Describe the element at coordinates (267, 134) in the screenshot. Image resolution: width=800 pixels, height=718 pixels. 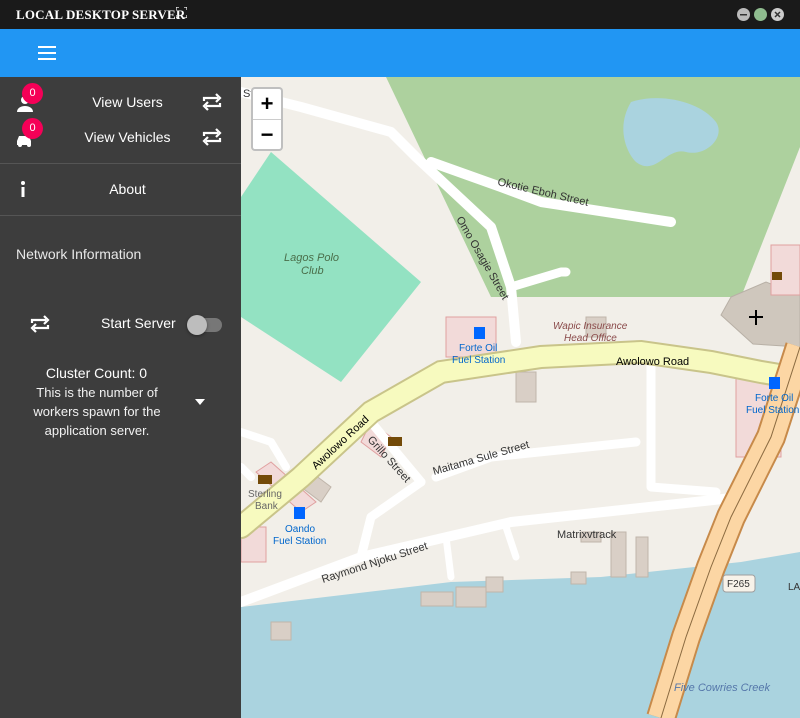
I see `zoom-out-button: −` at that location.